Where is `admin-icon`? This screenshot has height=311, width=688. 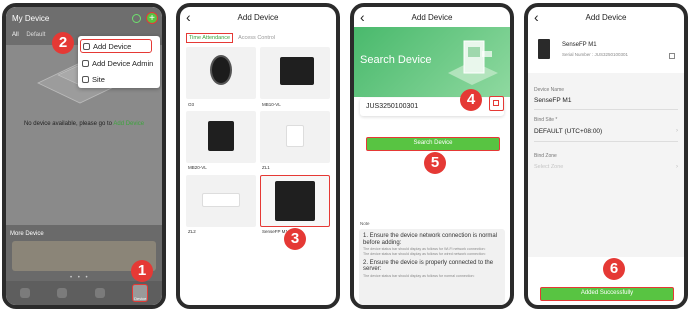
admin-icon is located at coordinates (85, 63).